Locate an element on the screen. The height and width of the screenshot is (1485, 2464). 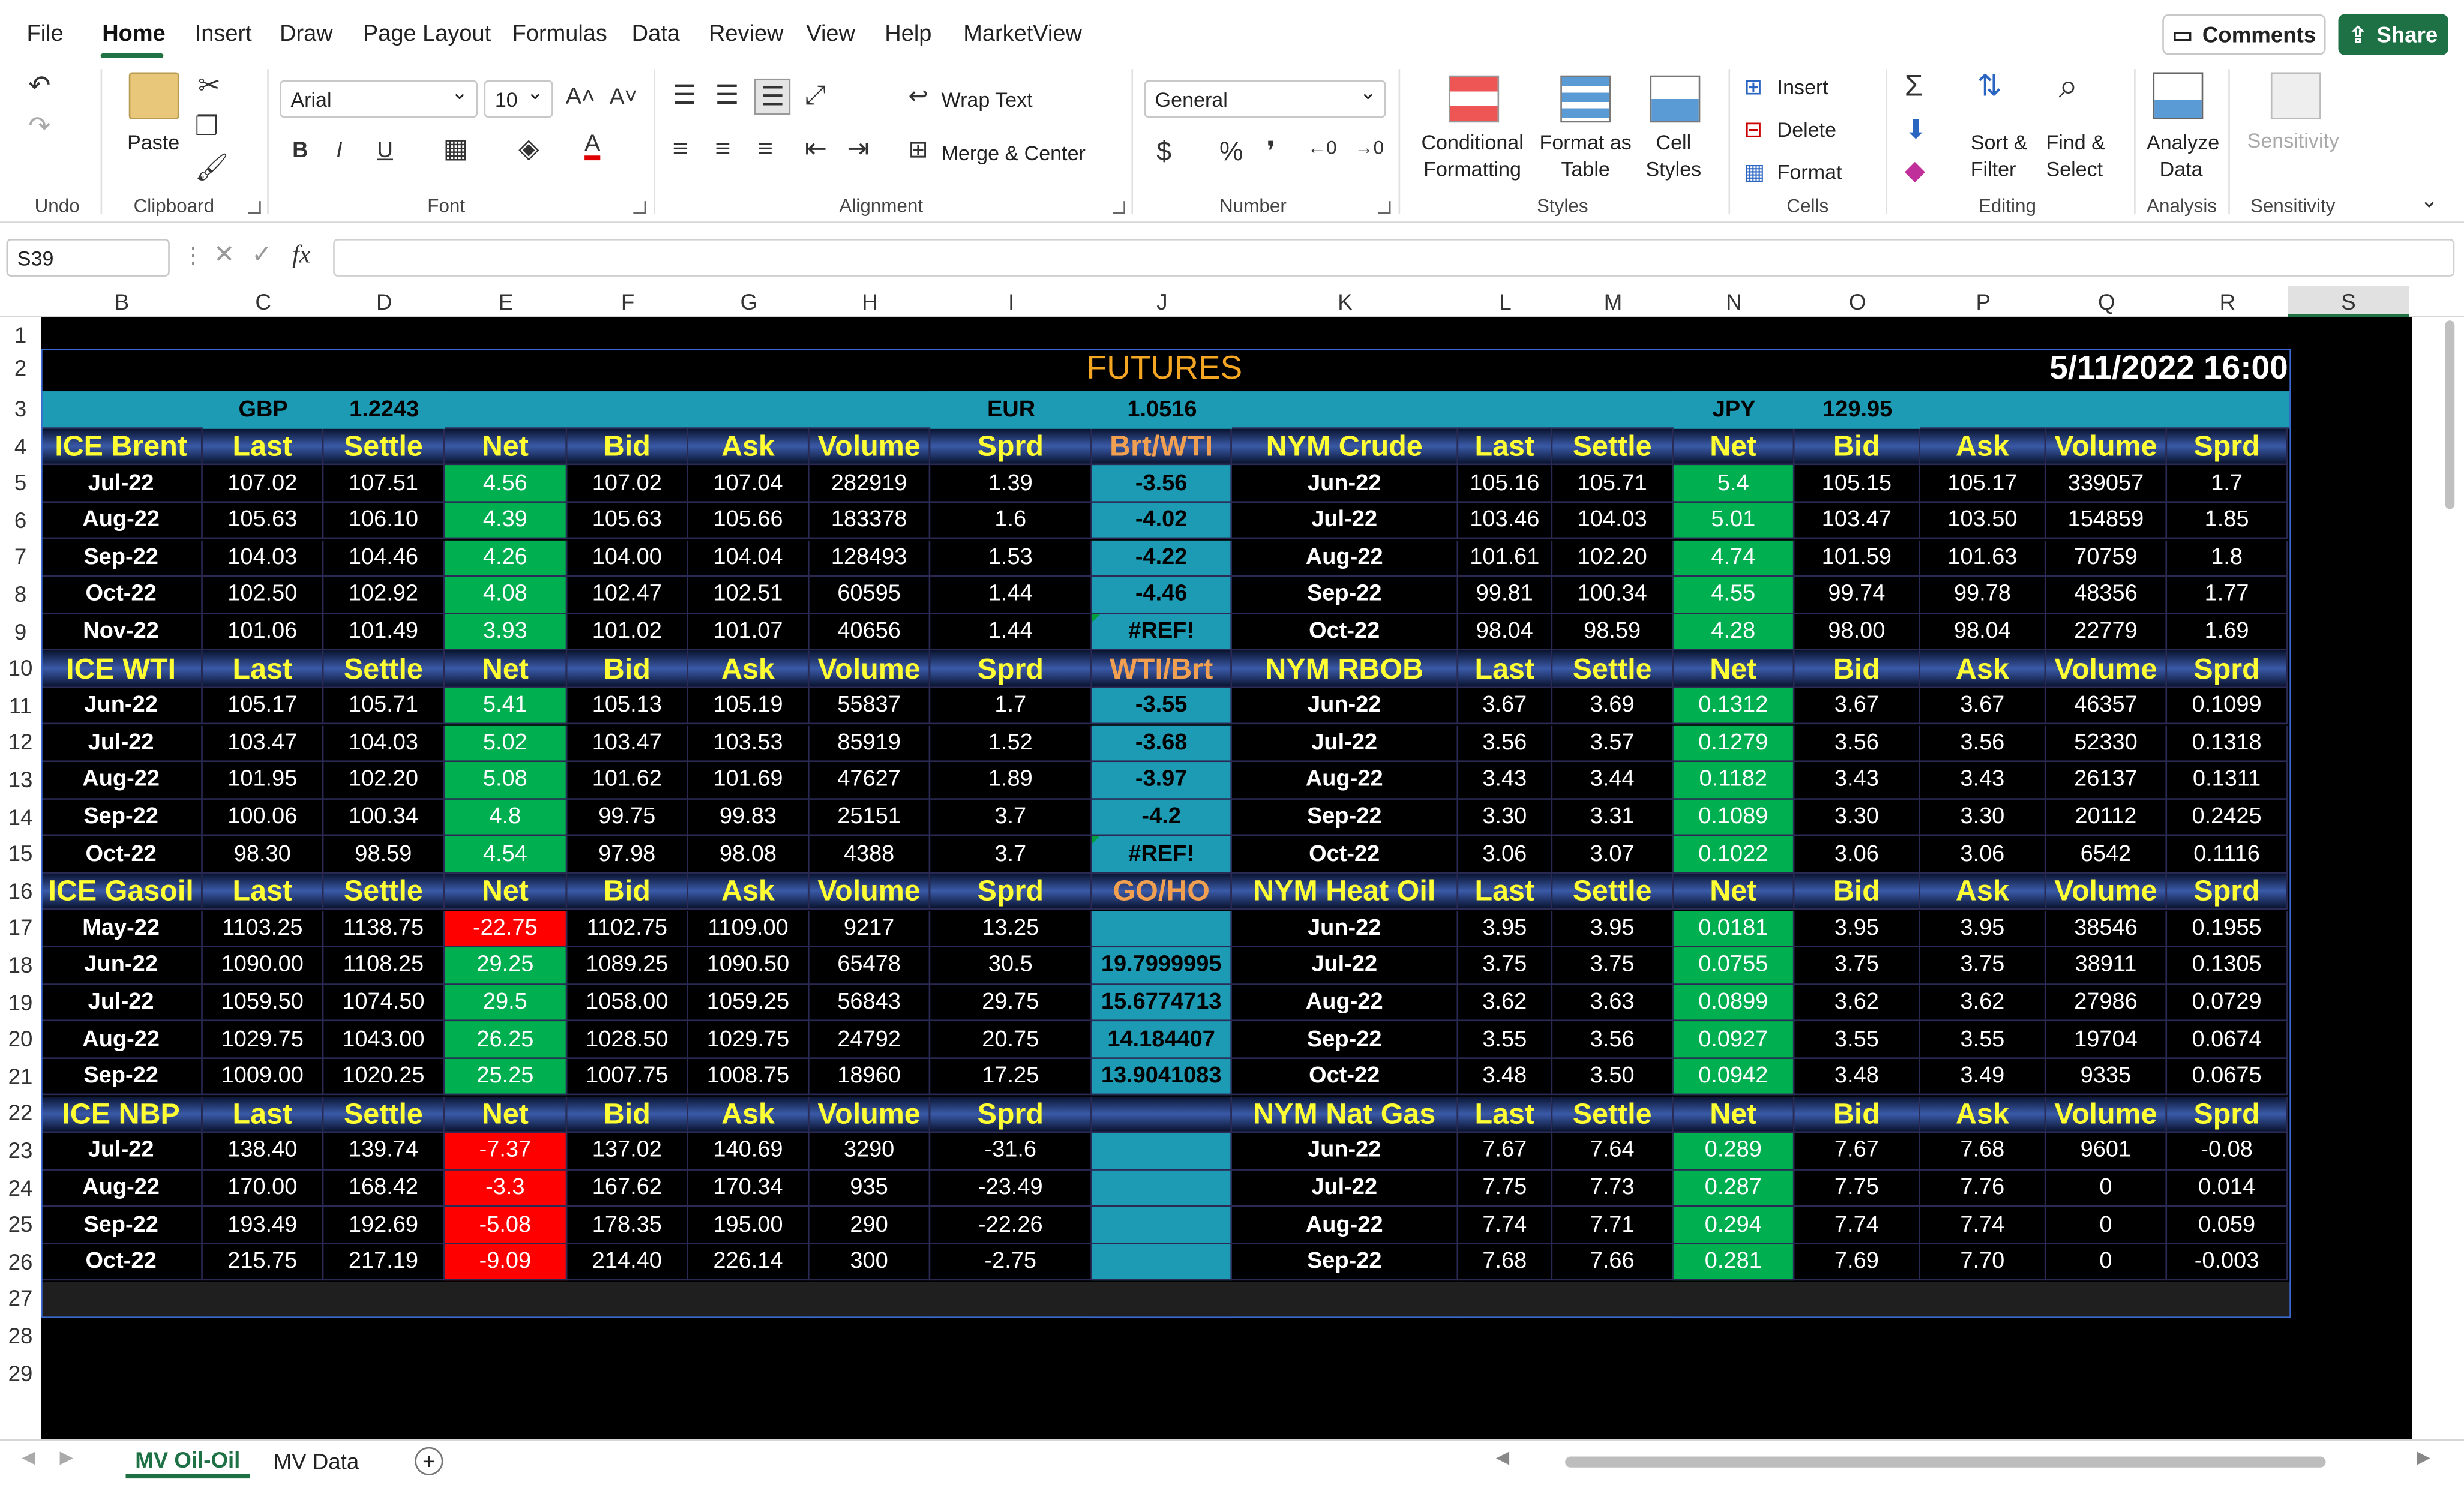
data-cell: 3.57 is located at coordinates (1613, 744).